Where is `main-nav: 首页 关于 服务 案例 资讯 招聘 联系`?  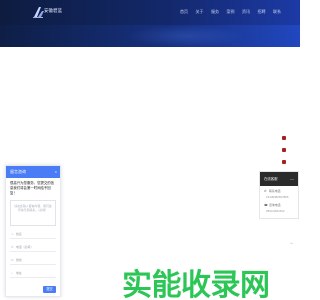 main-nav: 首页 关于 服务 案例 资讯 招聘 联系 is located at coordinates (234, 12).